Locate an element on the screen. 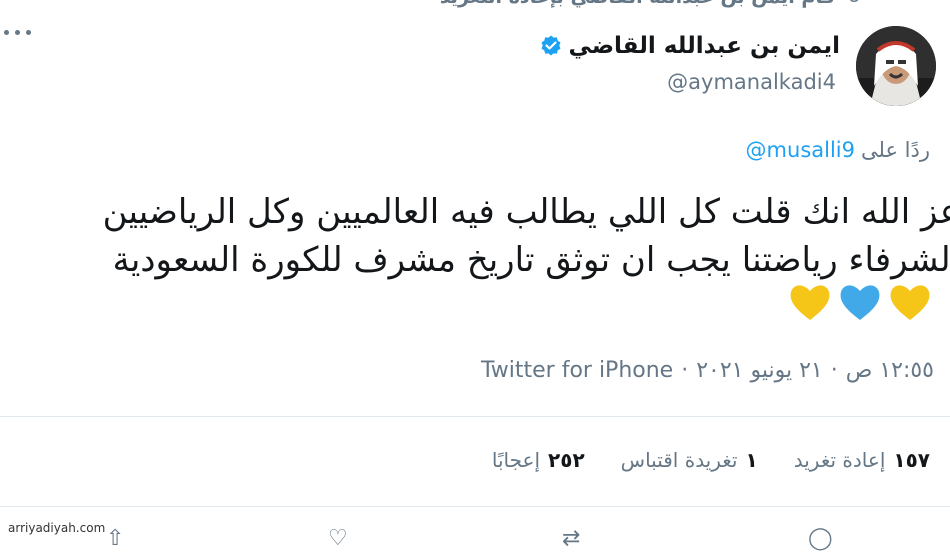 The height and width of the screenshot is (556, 950). blue-heart-icon is located at coordinates (860, 302).